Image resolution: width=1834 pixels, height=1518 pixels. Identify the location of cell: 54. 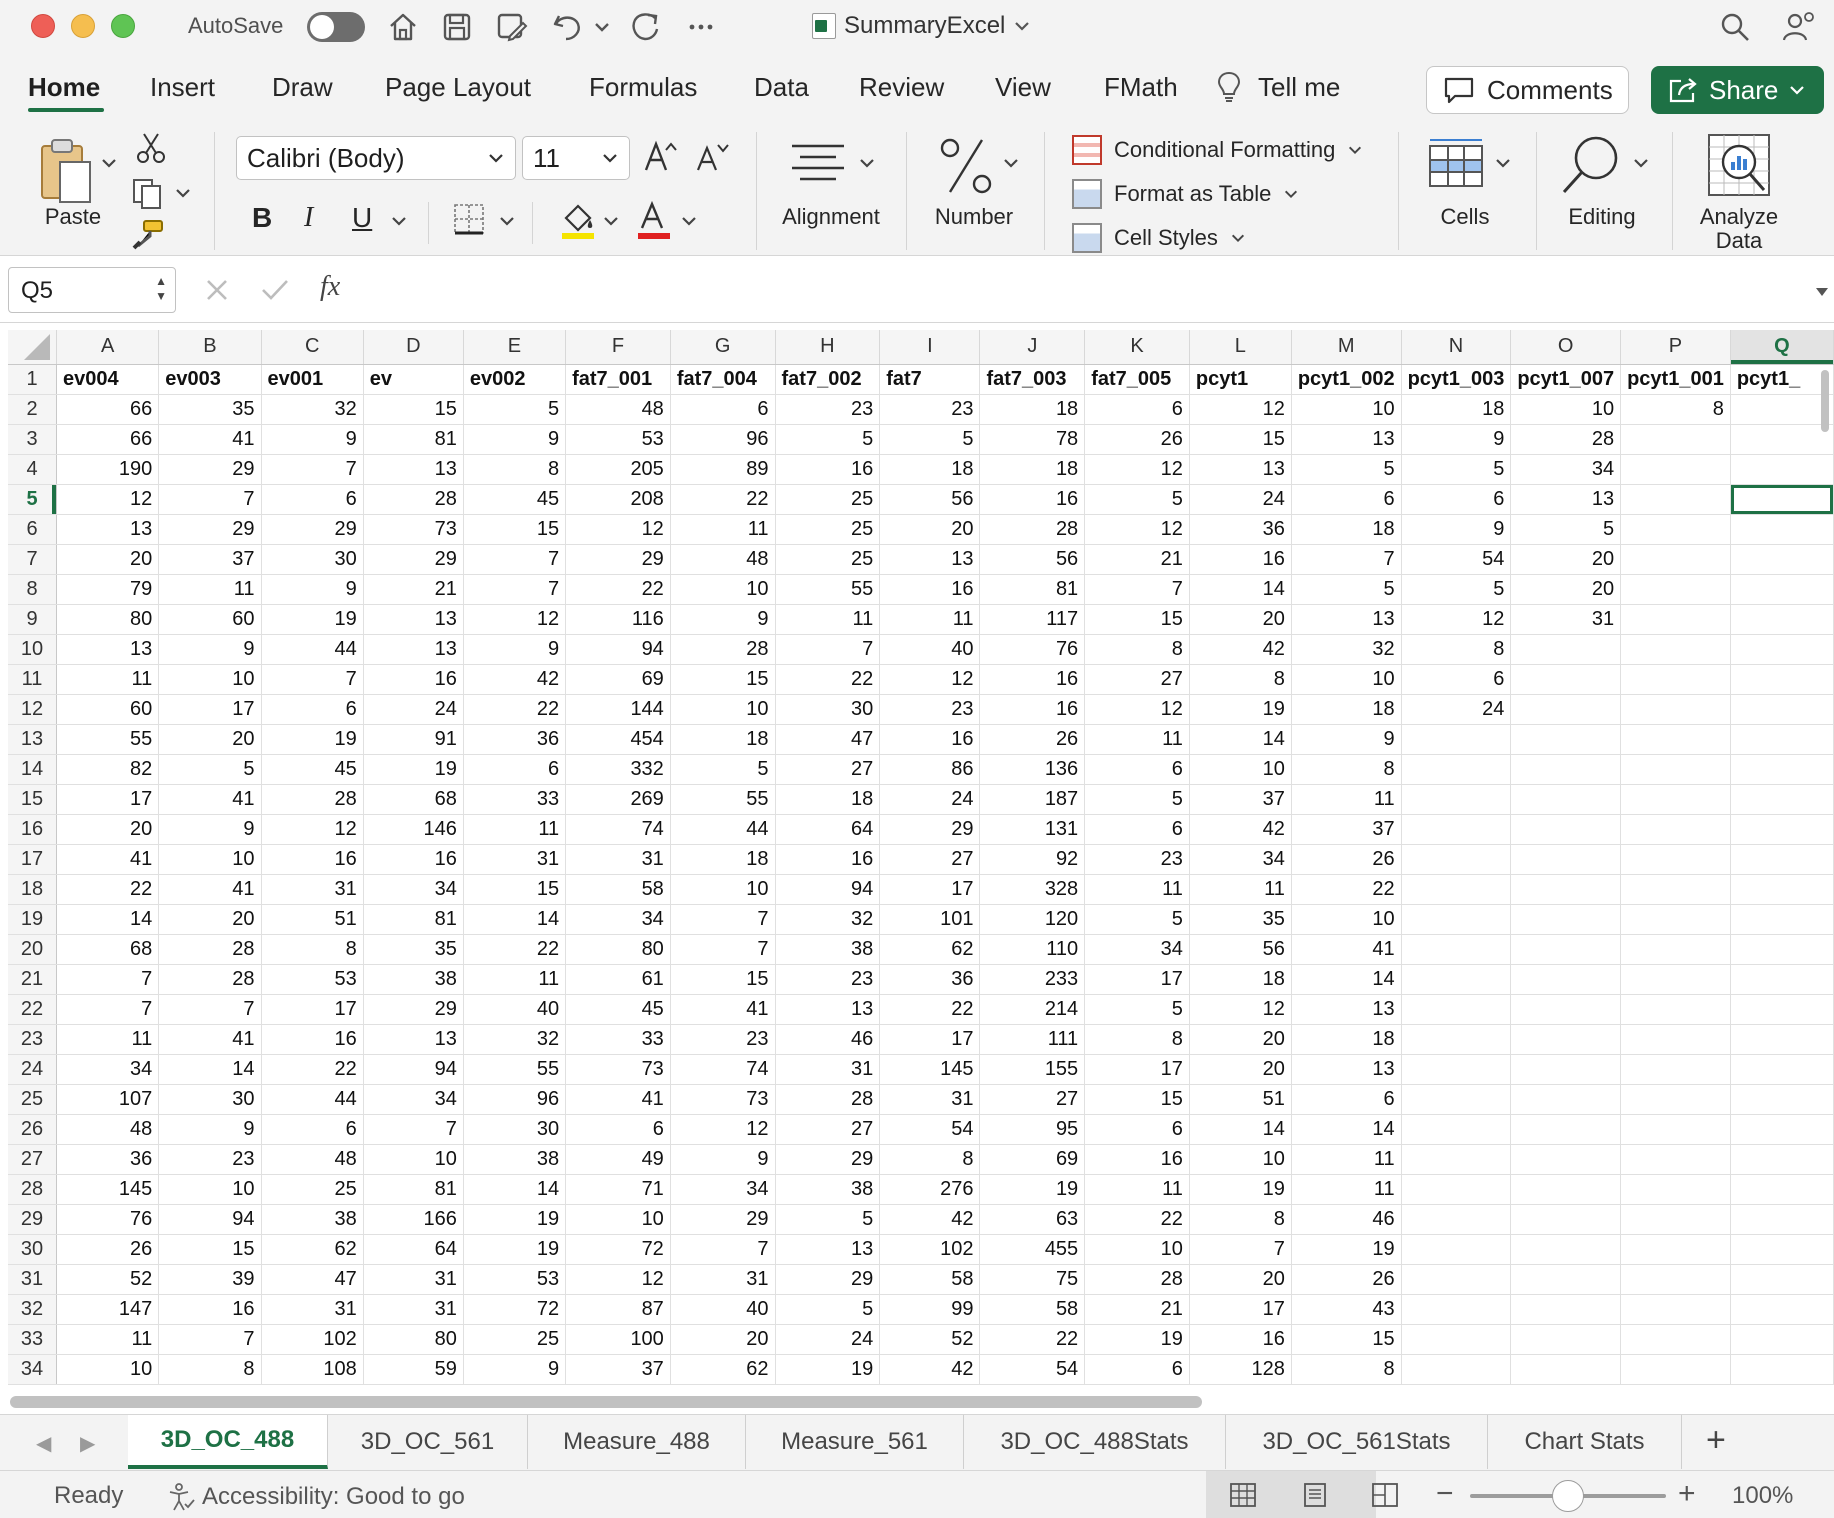
(1032, 1369).